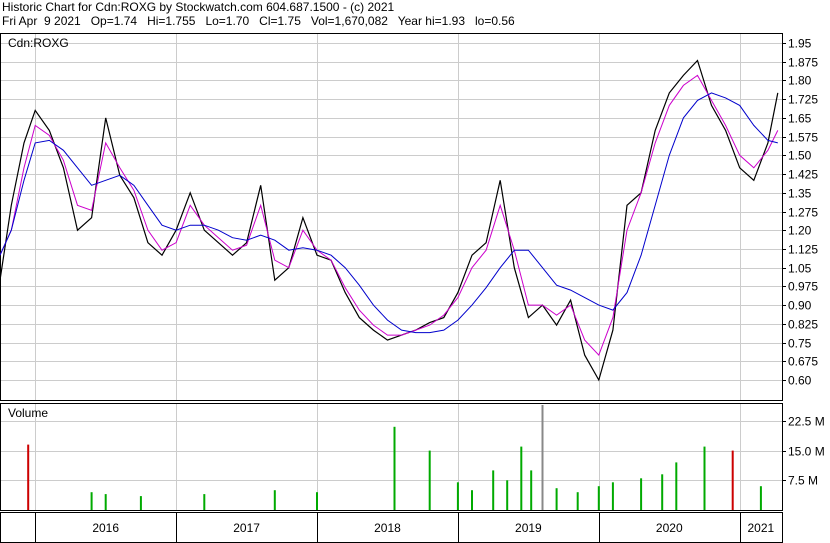 The width and height of the screenshot is (830, 543). Describe the element at coordinates (803, 325) in the screenshot. I see `price-tick-label: 0.825` at that location.